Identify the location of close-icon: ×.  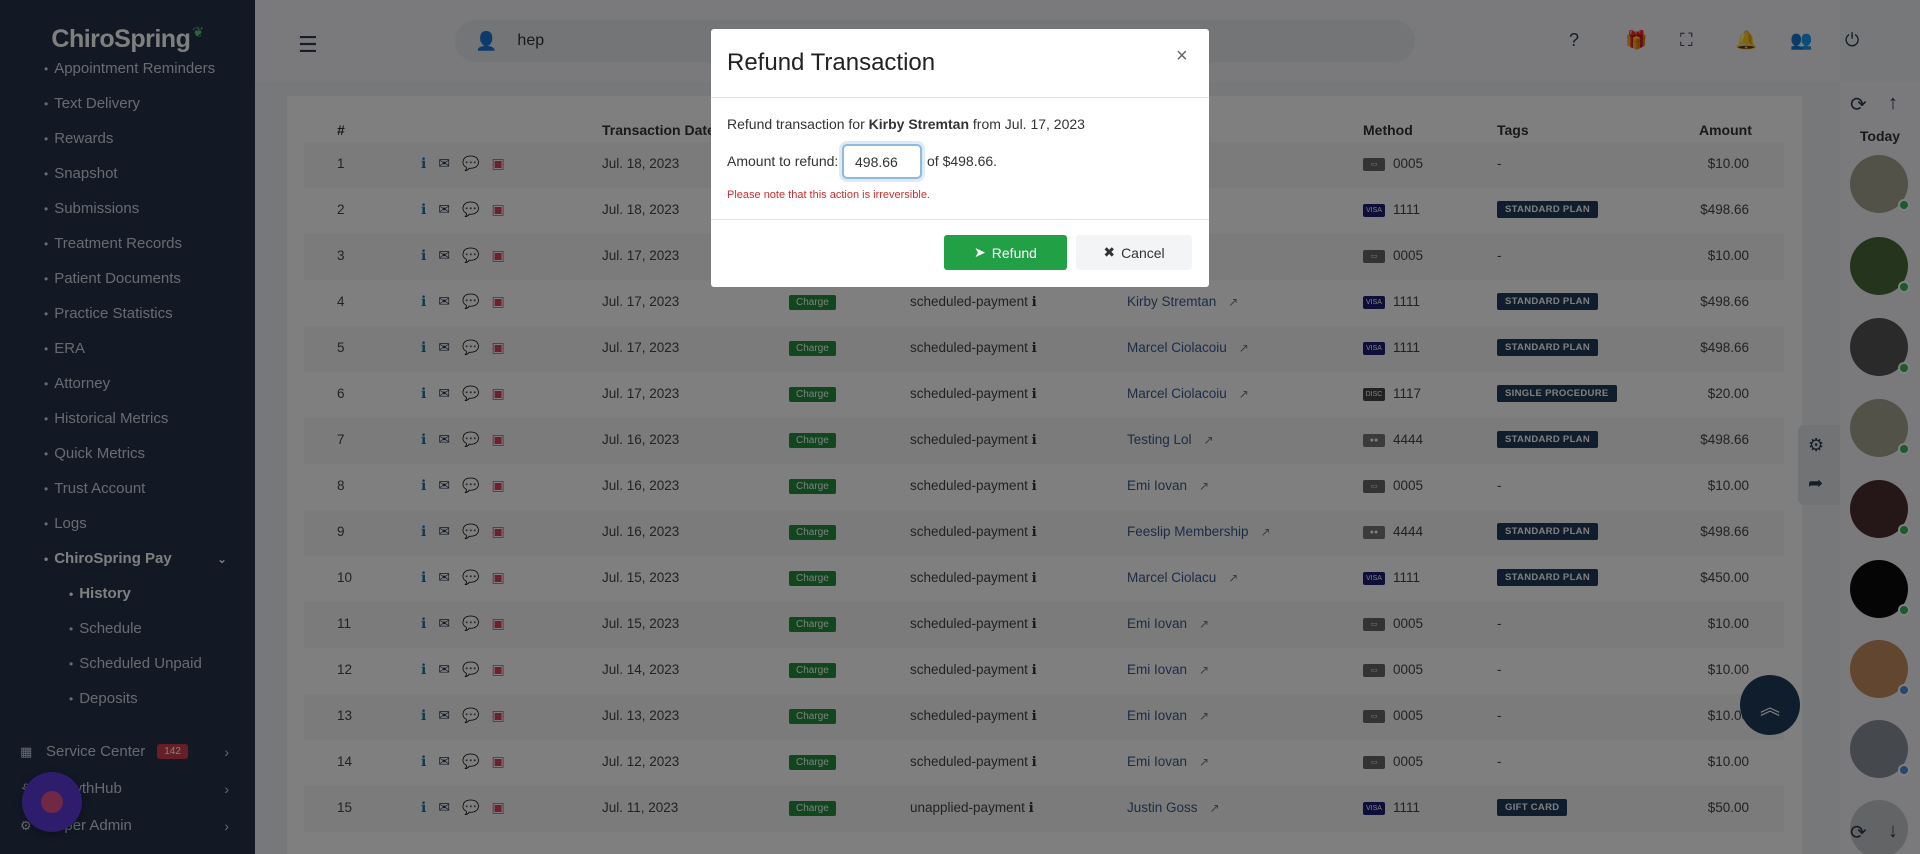
(1182, 56).